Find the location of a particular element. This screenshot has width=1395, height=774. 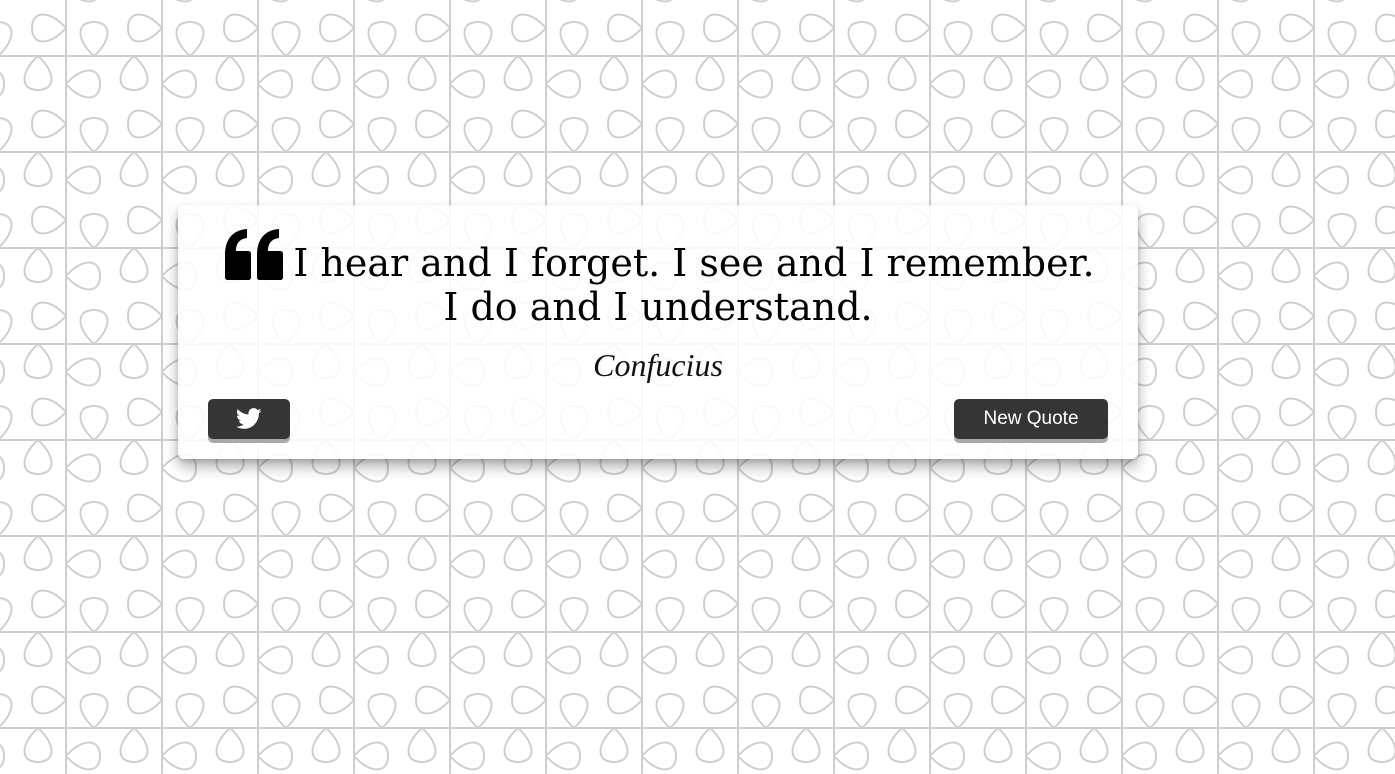

new-quote-button: New Quote is located at coordinates (1031, 419).